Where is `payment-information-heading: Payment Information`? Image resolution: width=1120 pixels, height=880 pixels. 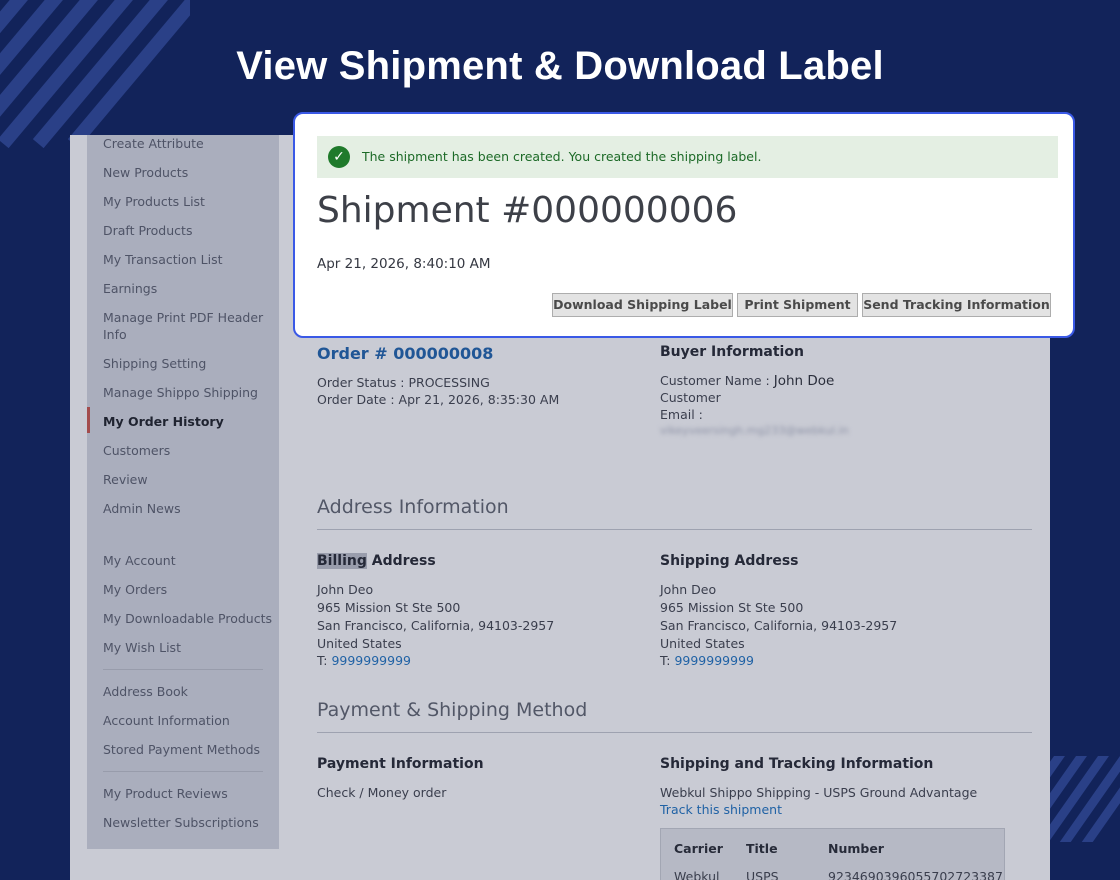
payment-information-heading: Payment Information is located at coordinates (400, 764).